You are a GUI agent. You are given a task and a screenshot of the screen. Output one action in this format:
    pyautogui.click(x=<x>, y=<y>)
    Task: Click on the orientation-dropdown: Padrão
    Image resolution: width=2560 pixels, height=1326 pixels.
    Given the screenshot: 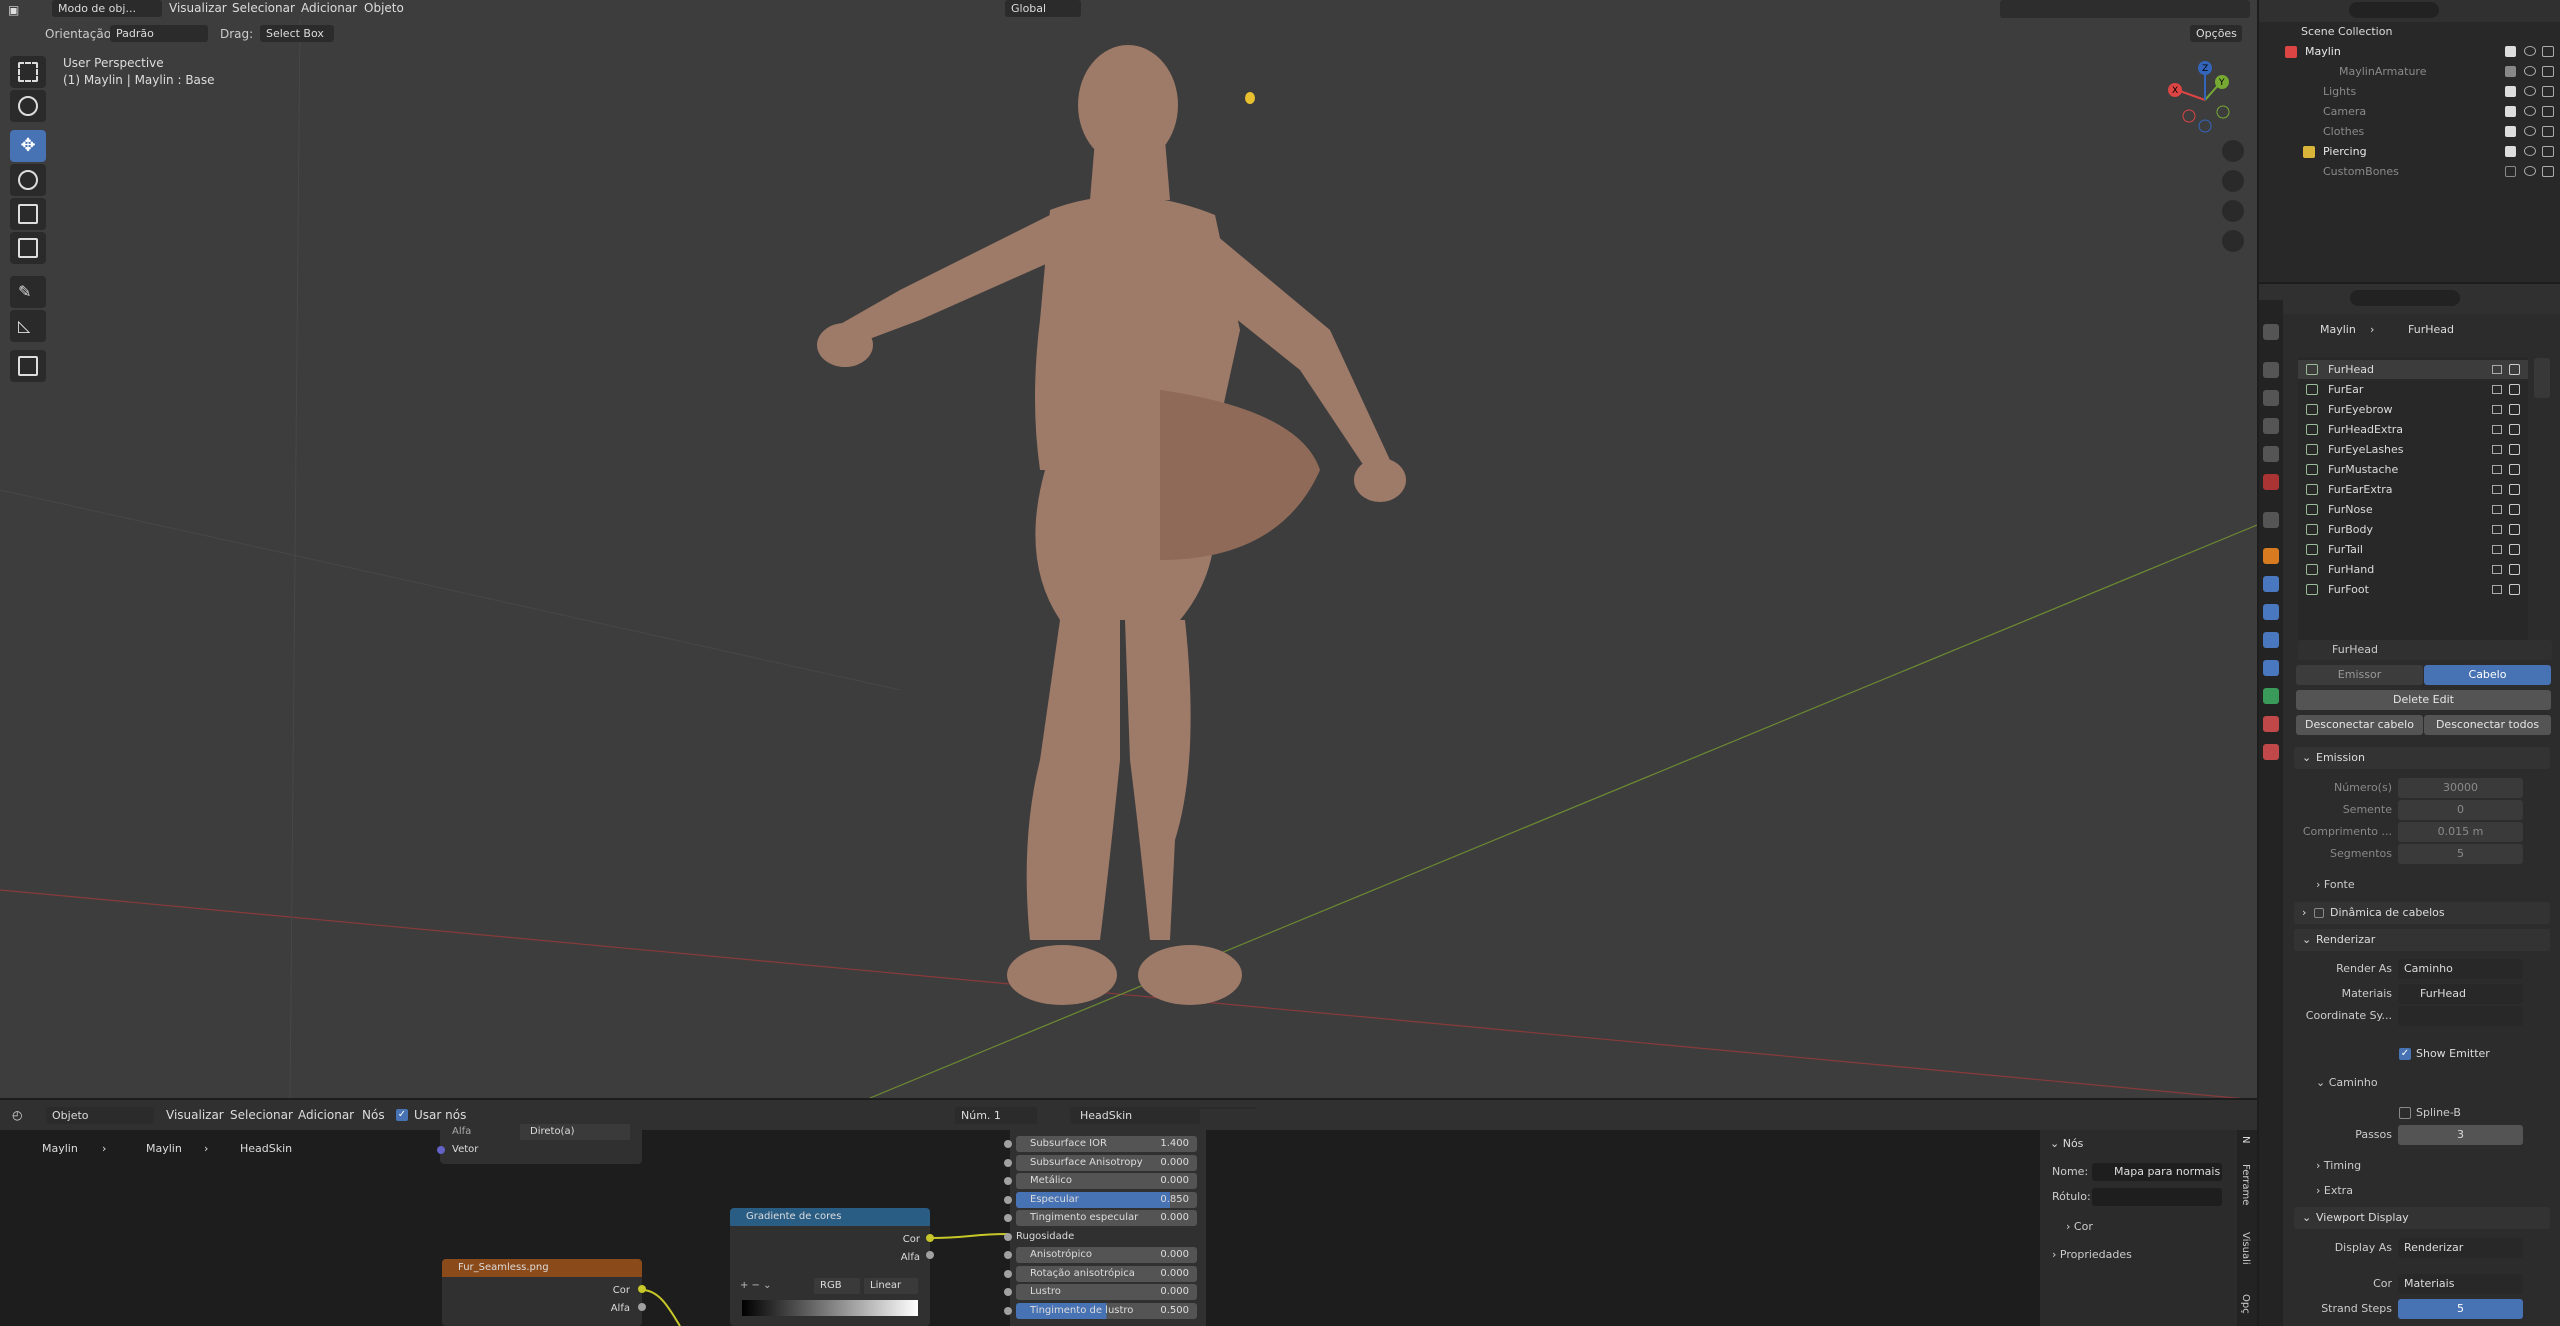 What is the action you would take?
    pyautogui.click(x=159, y=33)
    